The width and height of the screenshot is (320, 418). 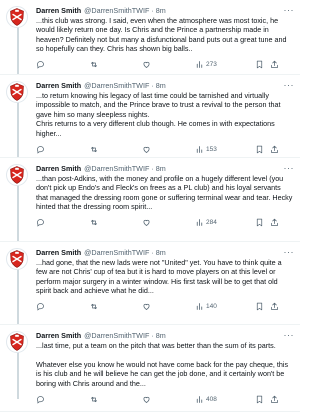 What do you see at coordinates (225, 149) in the screenshot?
I see `views-button: 153` at bounding box center [225, 149].